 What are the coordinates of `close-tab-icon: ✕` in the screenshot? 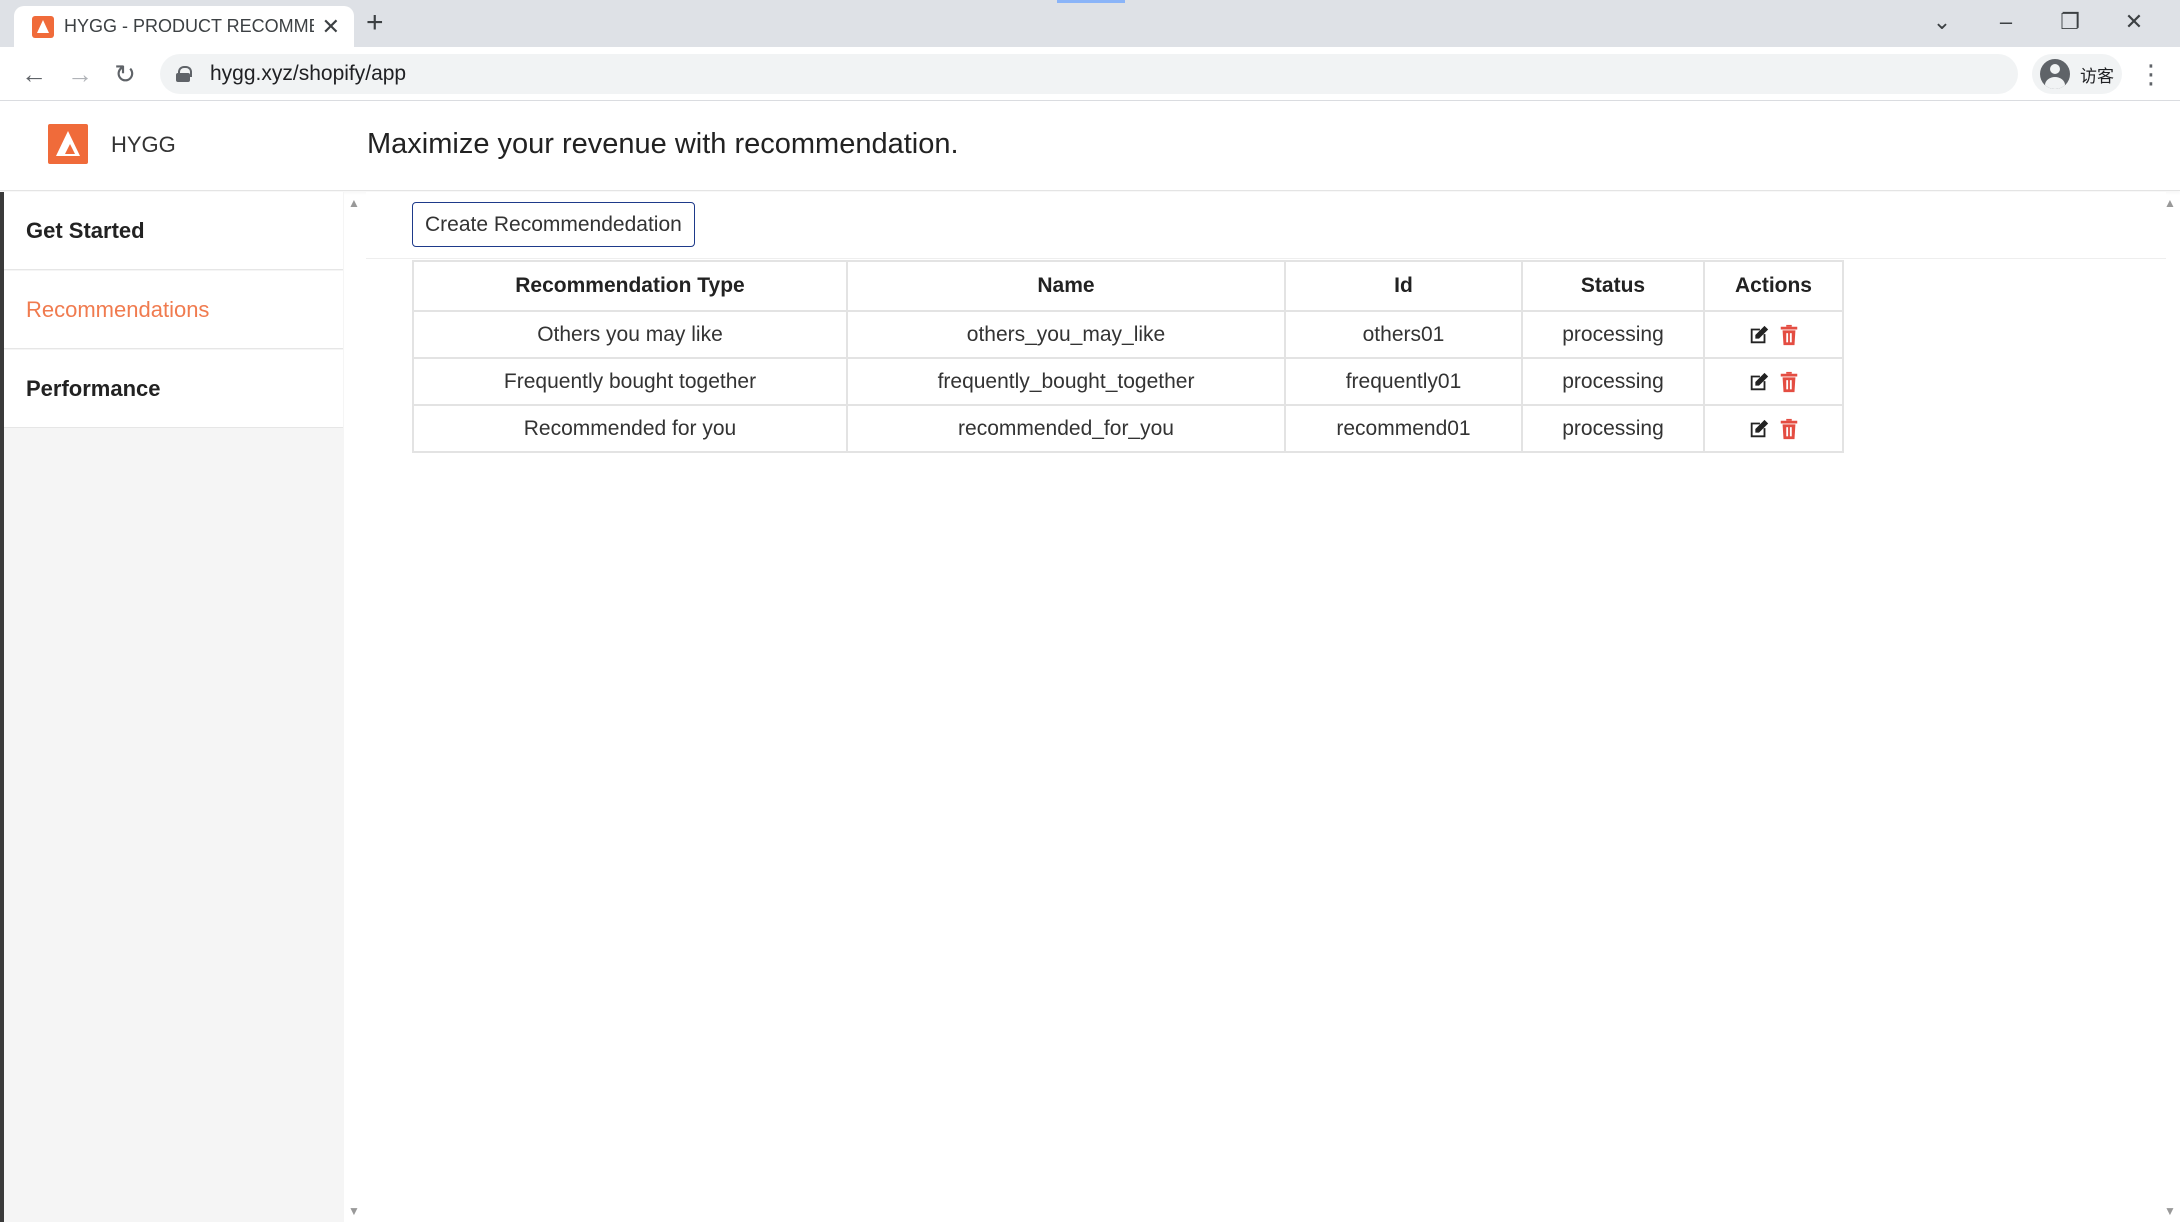 It's located at (331, 26).